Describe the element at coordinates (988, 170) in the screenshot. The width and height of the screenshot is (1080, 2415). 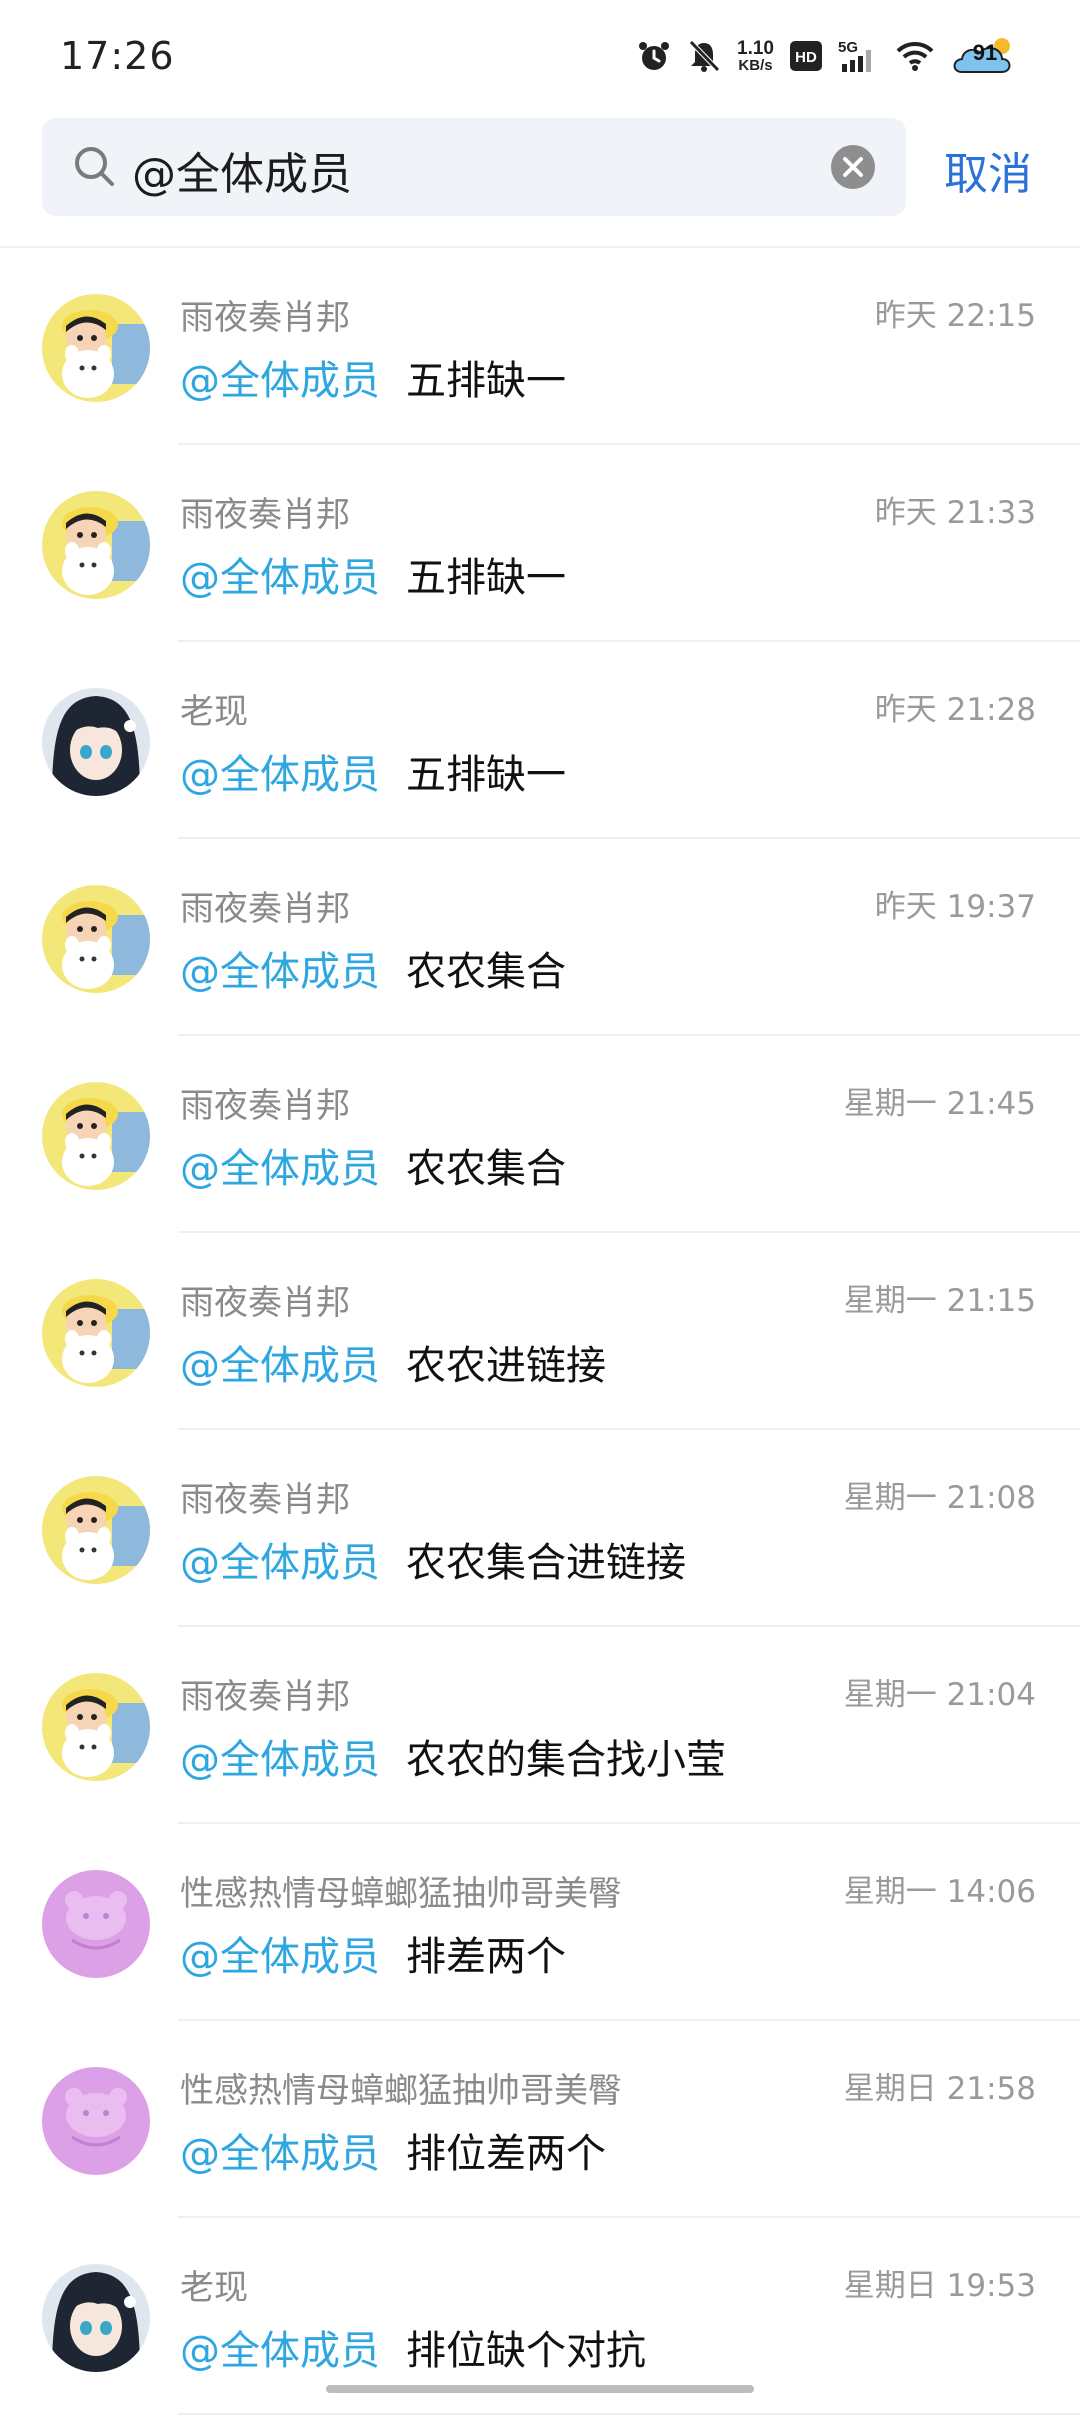
I see `cancel-button: 取消` at that location.